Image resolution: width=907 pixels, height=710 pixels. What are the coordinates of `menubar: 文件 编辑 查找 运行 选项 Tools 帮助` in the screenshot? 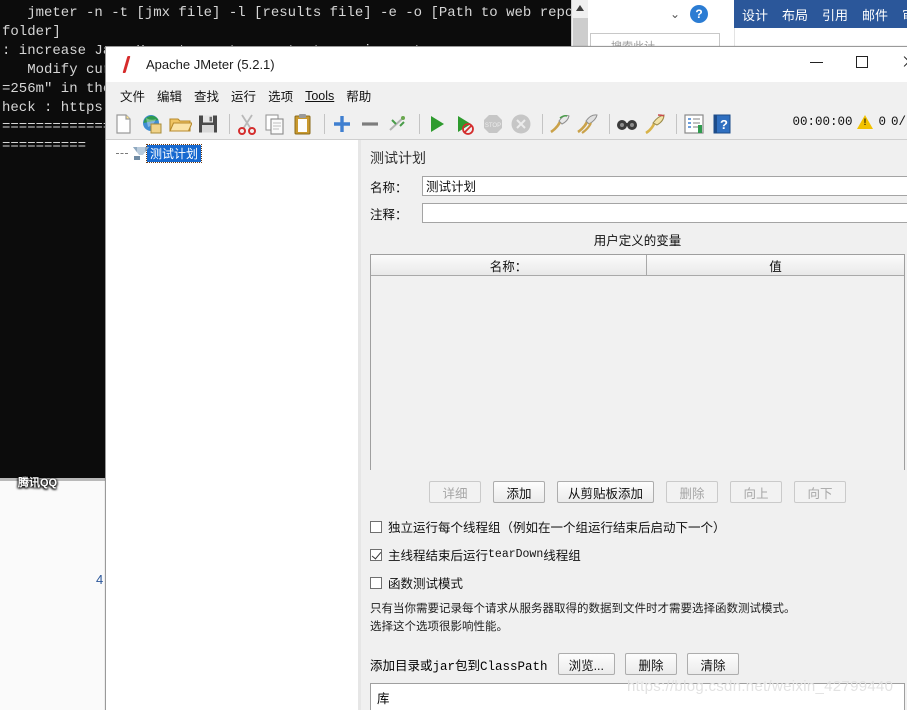 It's located at (506, 95).